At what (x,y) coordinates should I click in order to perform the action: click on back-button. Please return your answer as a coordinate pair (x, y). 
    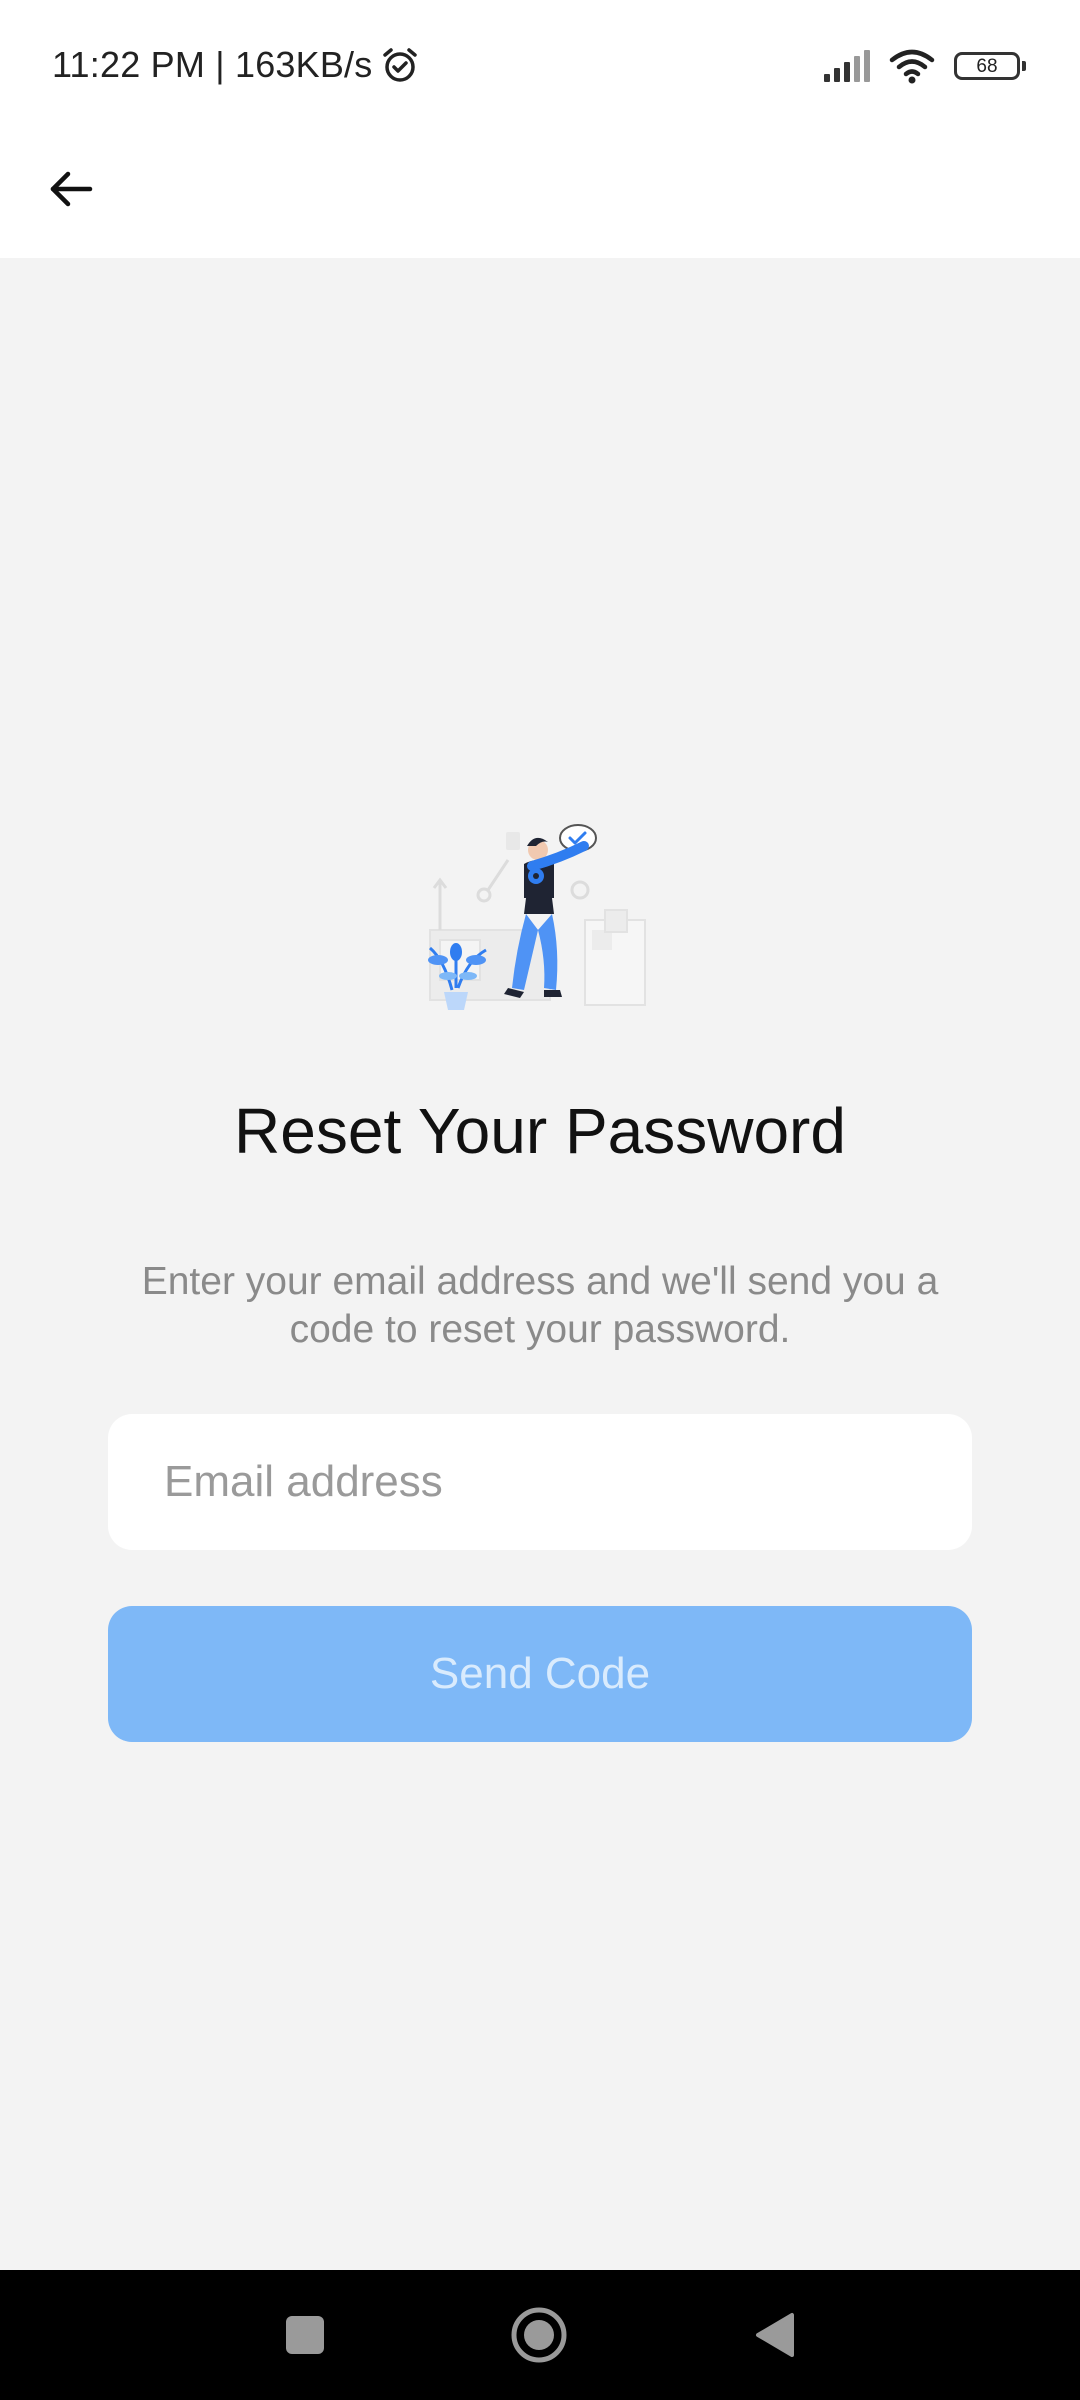
    Looking at the image, I should click on (71, 189).